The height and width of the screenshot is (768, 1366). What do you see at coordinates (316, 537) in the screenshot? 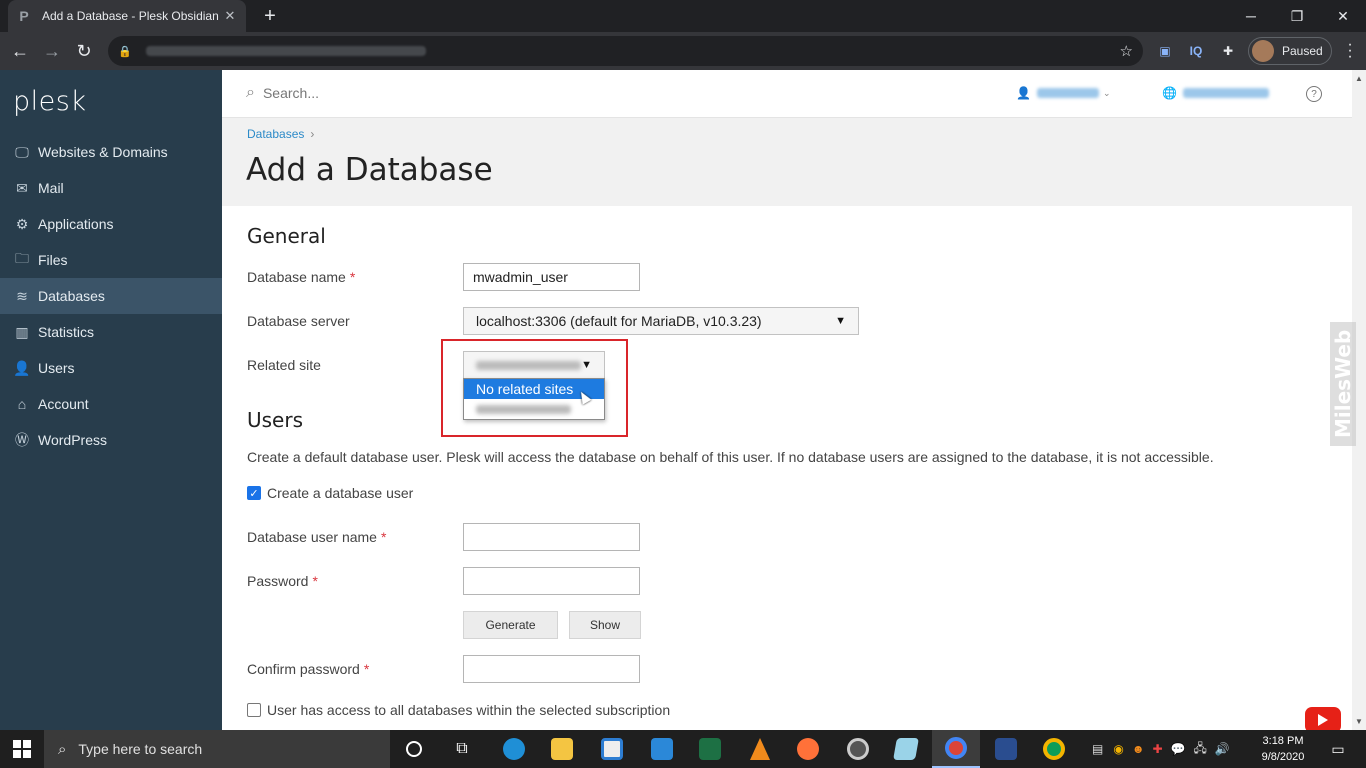
I see `user-name-label: Database user name *` at bounding box center [316, 537].